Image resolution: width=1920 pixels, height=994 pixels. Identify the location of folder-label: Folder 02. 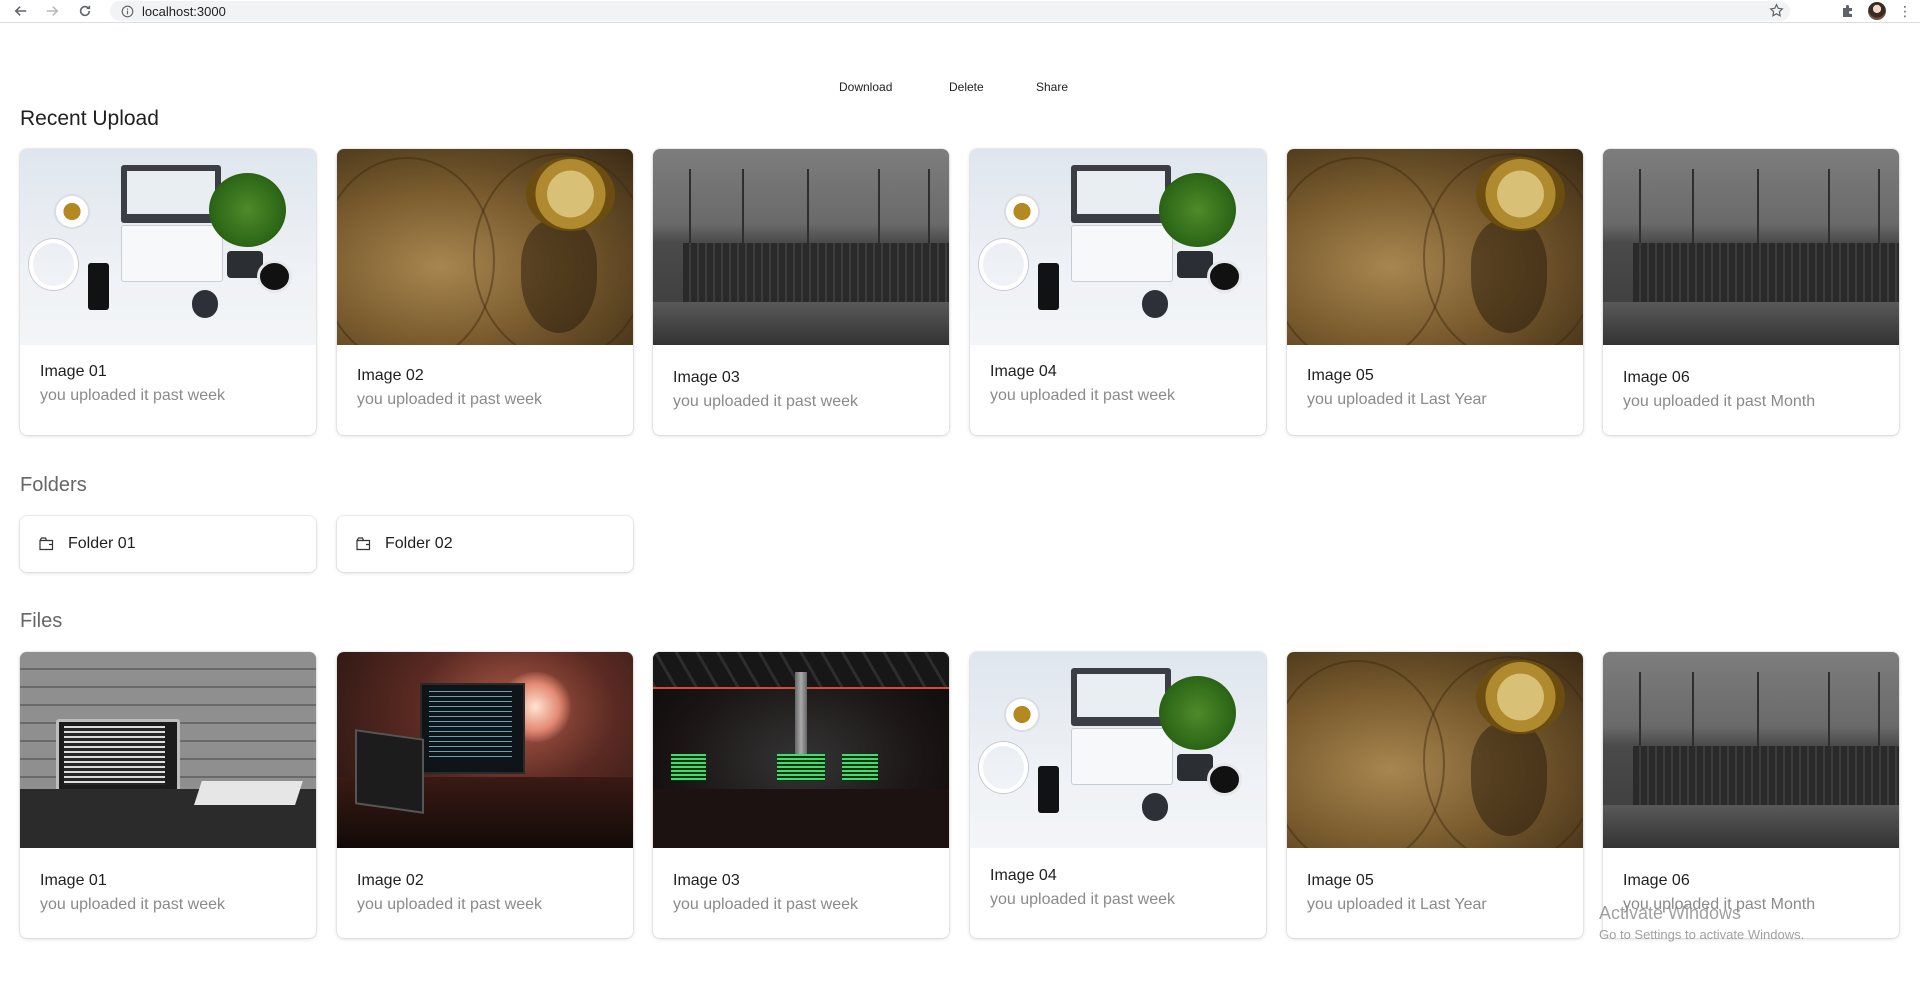
(419, 543).